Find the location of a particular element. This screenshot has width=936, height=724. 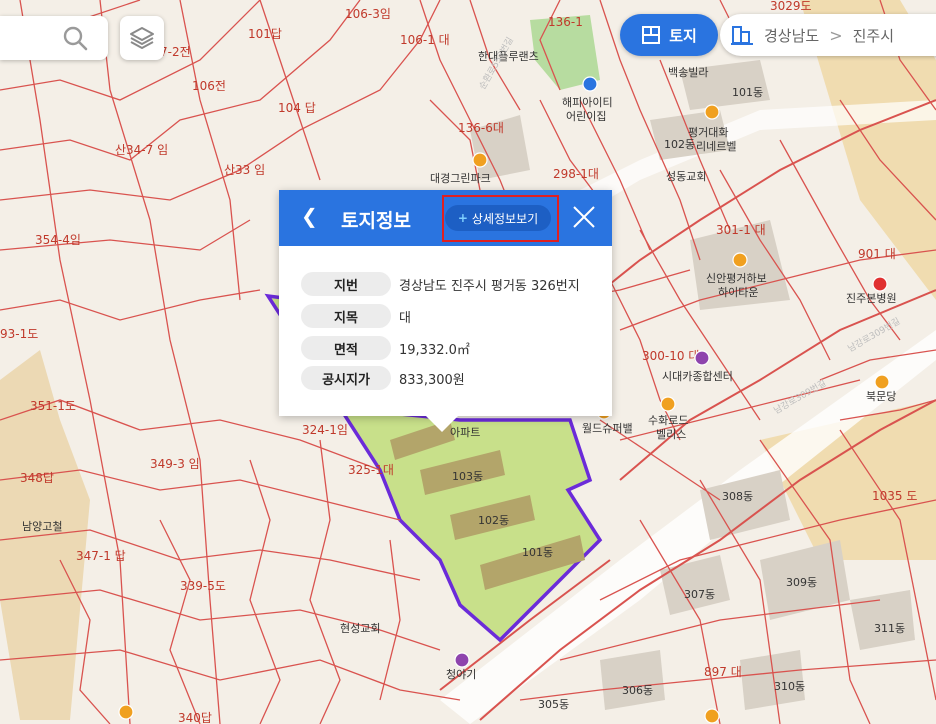

poi-label: 101동 is located at coordinates (747, 92).